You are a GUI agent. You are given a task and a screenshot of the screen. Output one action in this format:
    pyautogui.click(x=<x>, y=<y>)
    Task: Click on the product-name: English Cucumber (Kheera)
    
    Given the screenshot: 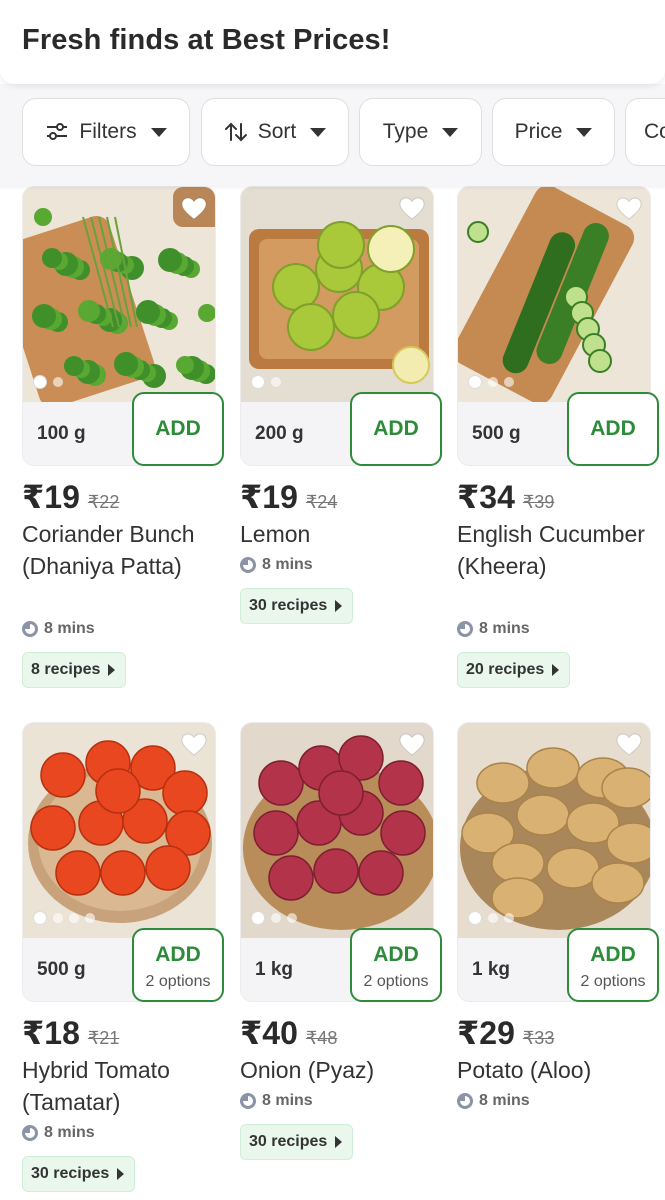 What is the action you would take?
    pyautogui.click(x=557, y=550)
    